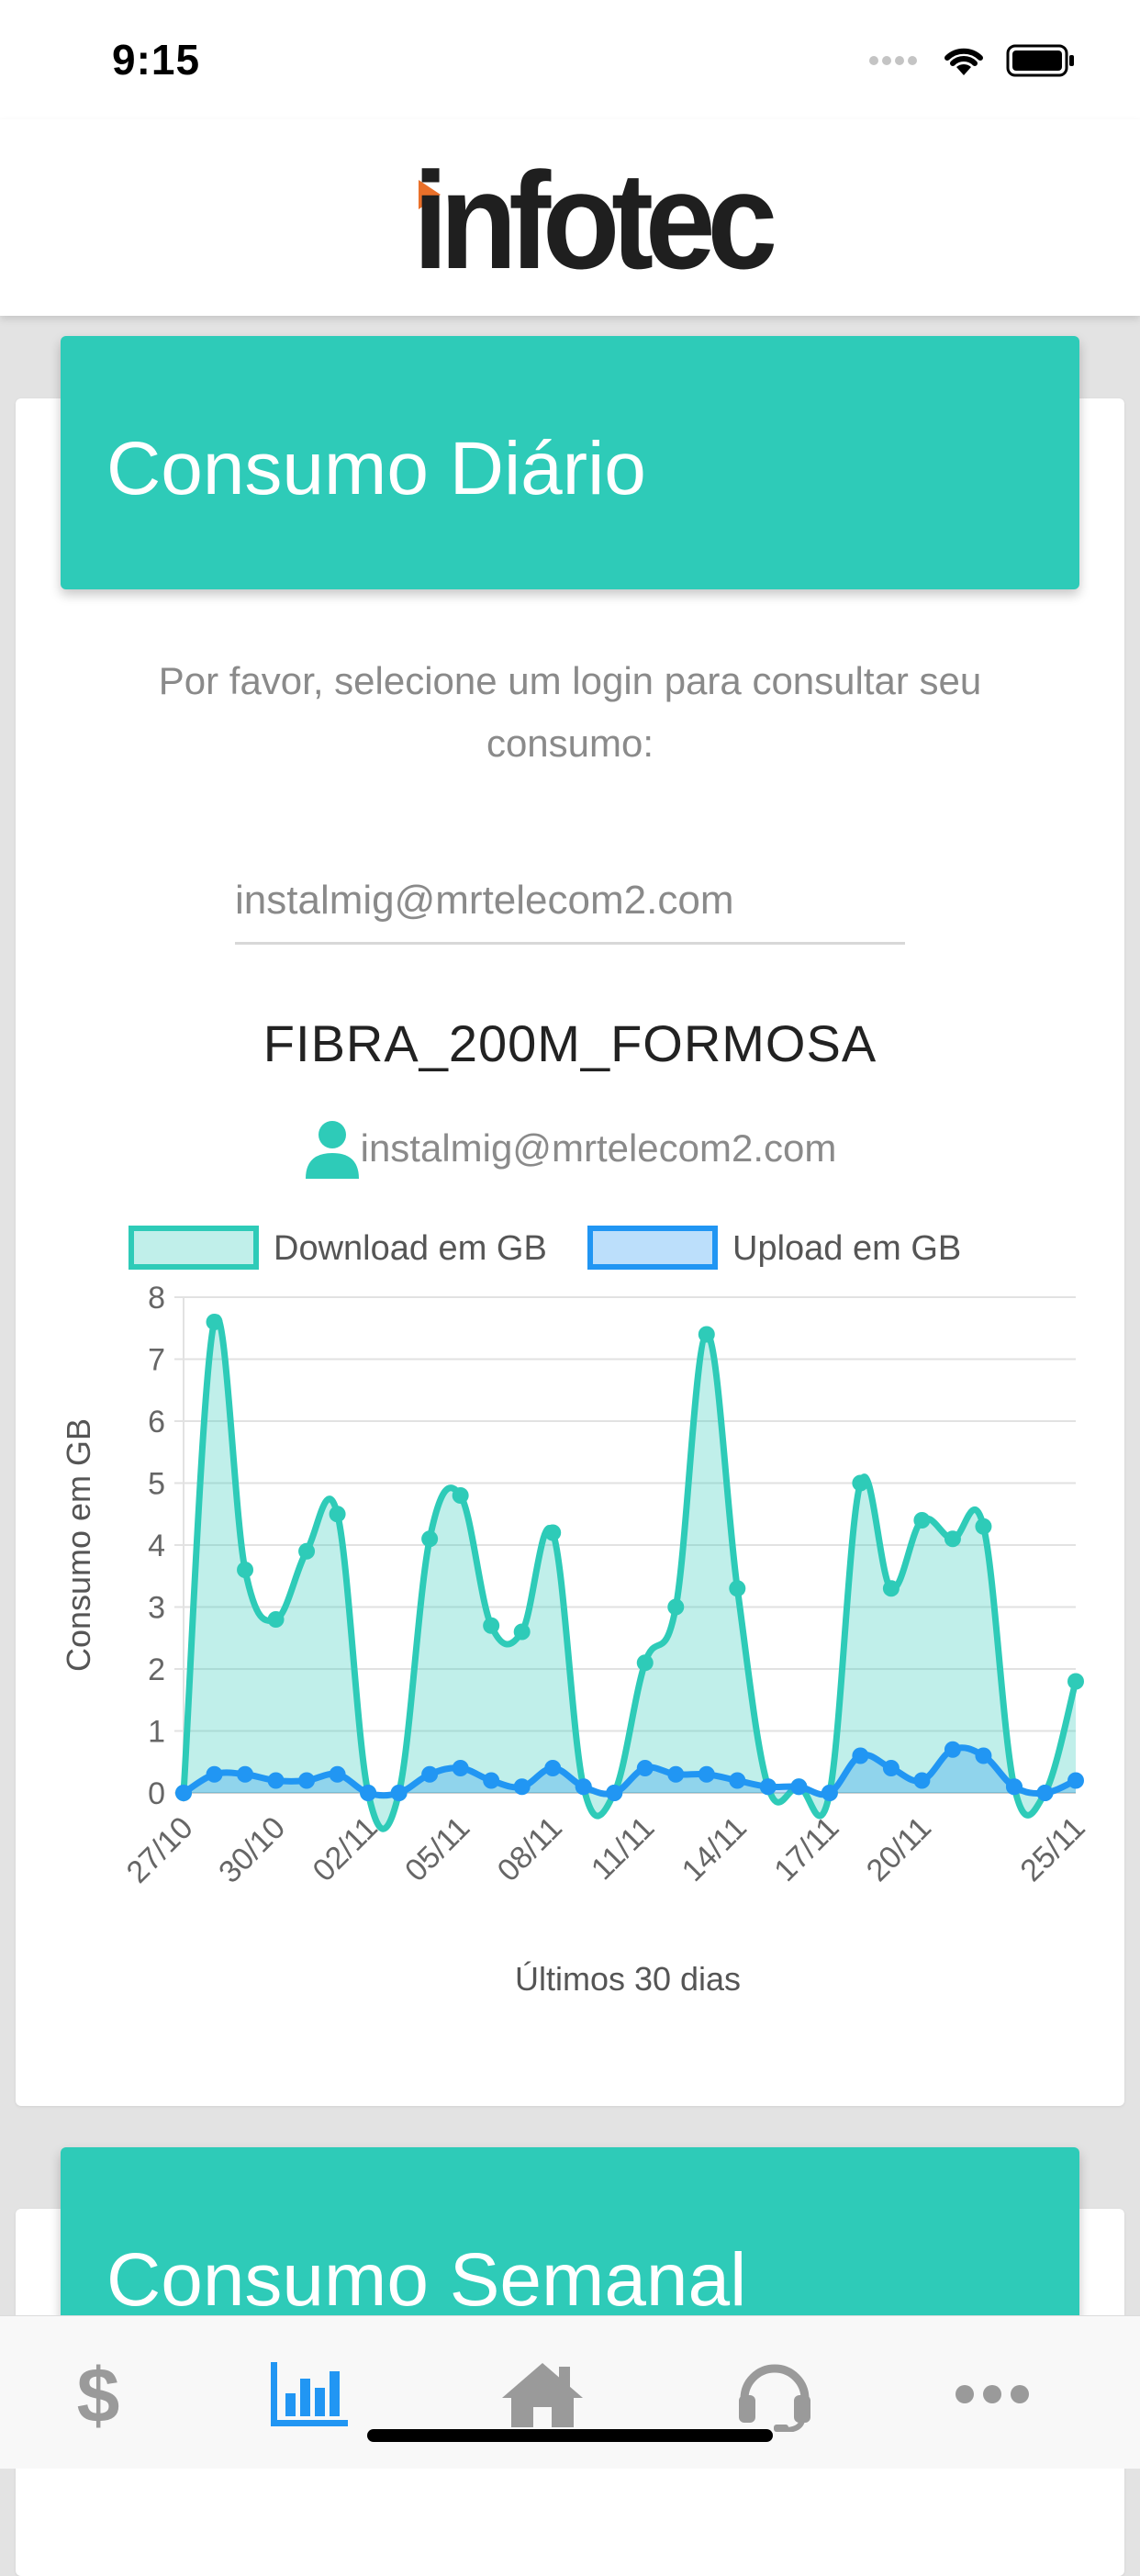  Describe the element at coordinates (715, 1849) in the screenshot. I see `x-tick-label: 14/11` at that location.